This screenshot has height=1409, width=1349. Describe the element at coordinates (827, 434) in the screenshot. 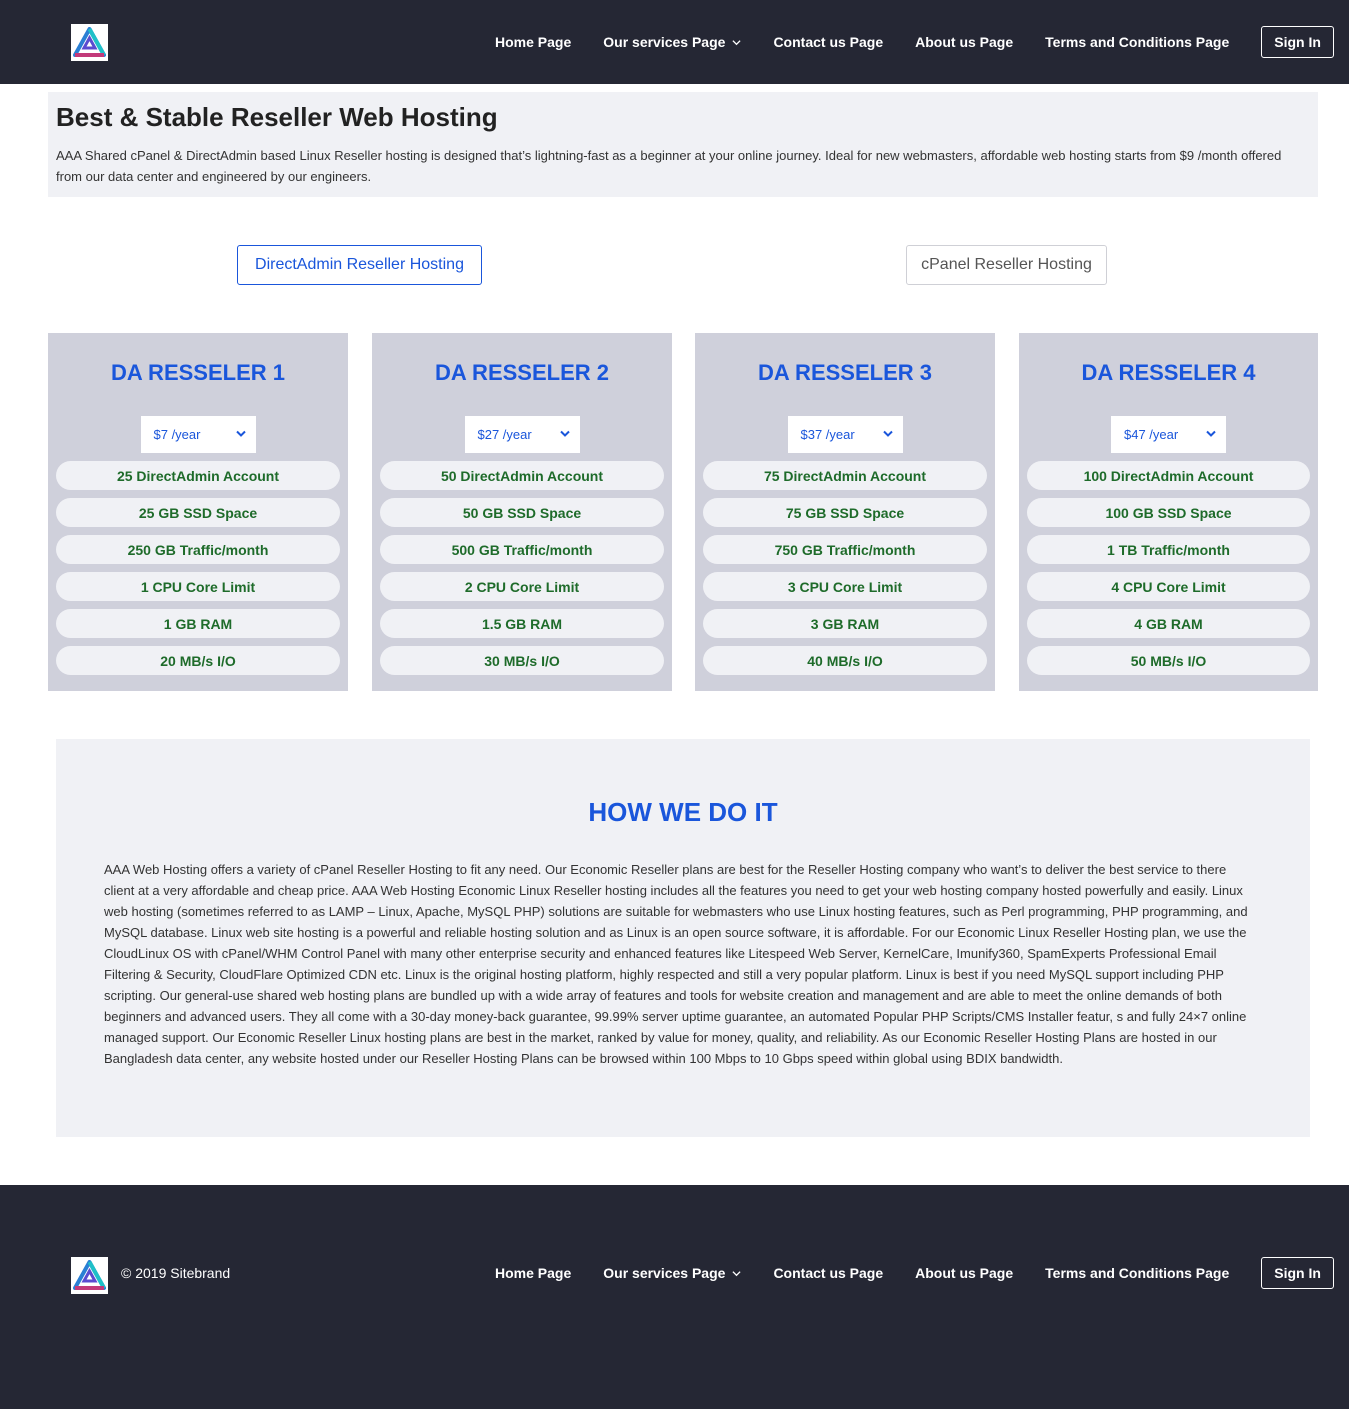

I see `price-select-value: $37 /year` at that location.